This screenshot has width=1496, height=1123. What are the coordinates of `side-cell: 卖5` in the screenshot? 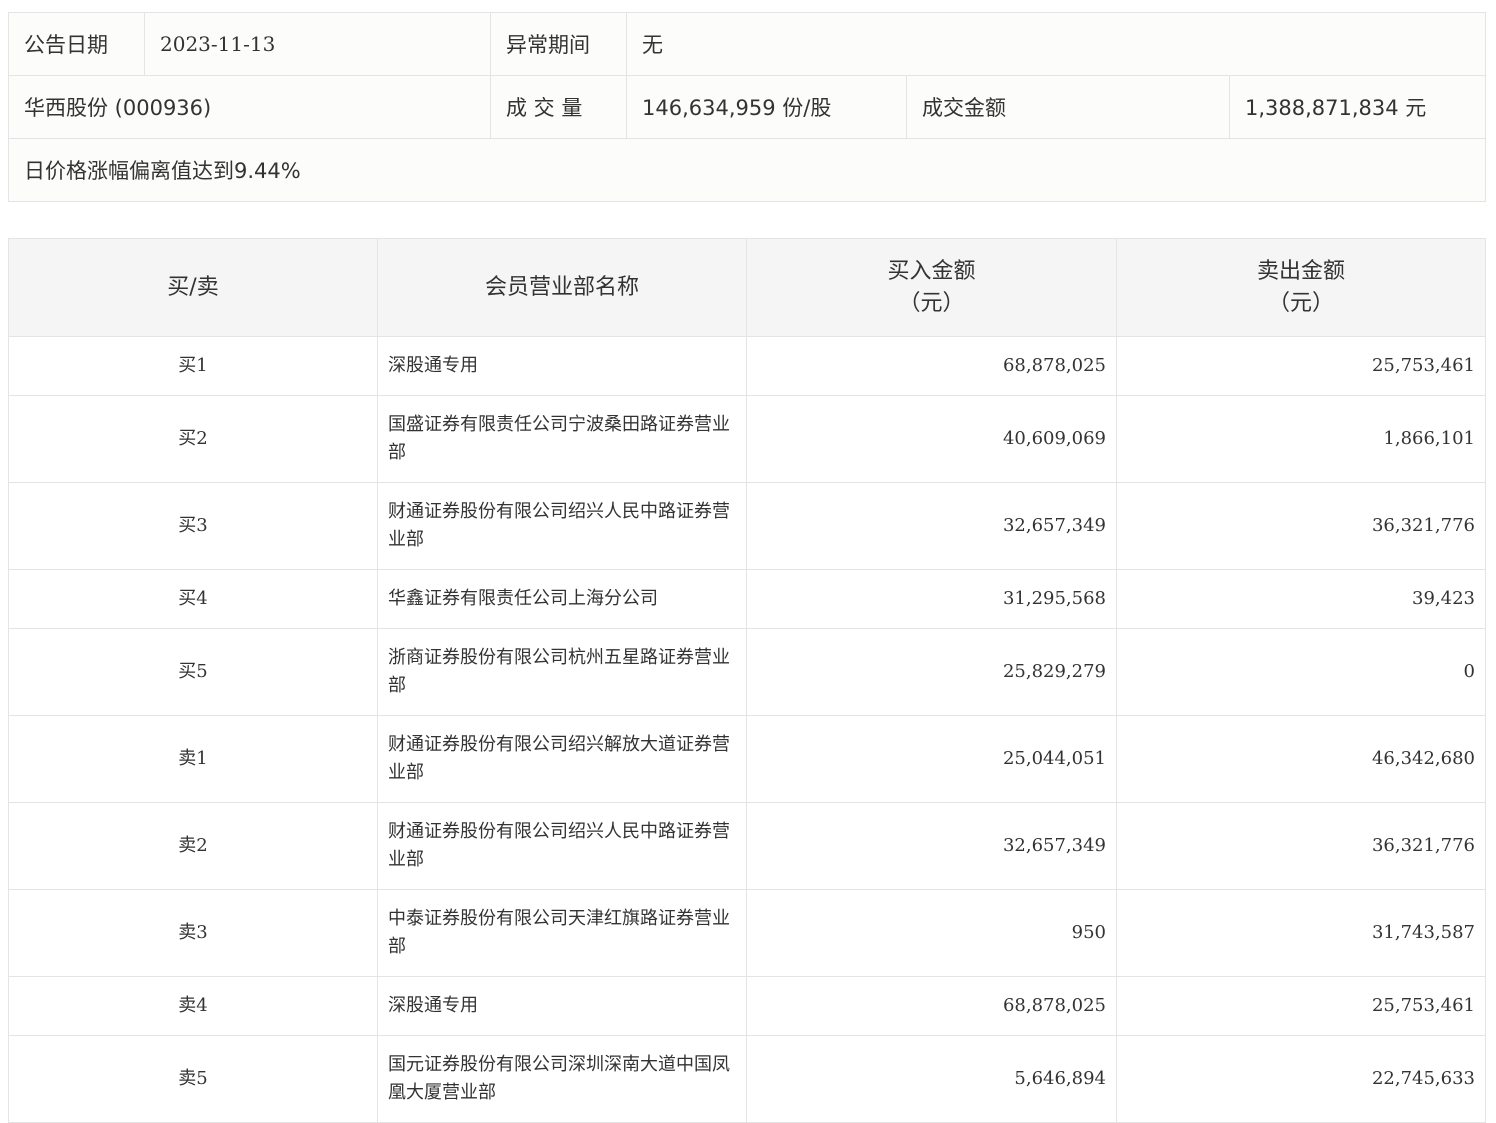 It's located at (193, 1079).